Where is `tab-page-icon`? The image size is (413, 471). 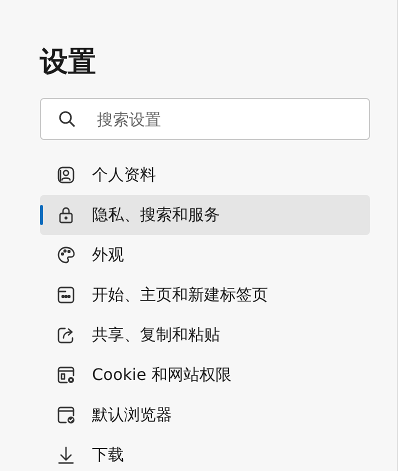 tab-page-icon is located at coordinates (66, 295).